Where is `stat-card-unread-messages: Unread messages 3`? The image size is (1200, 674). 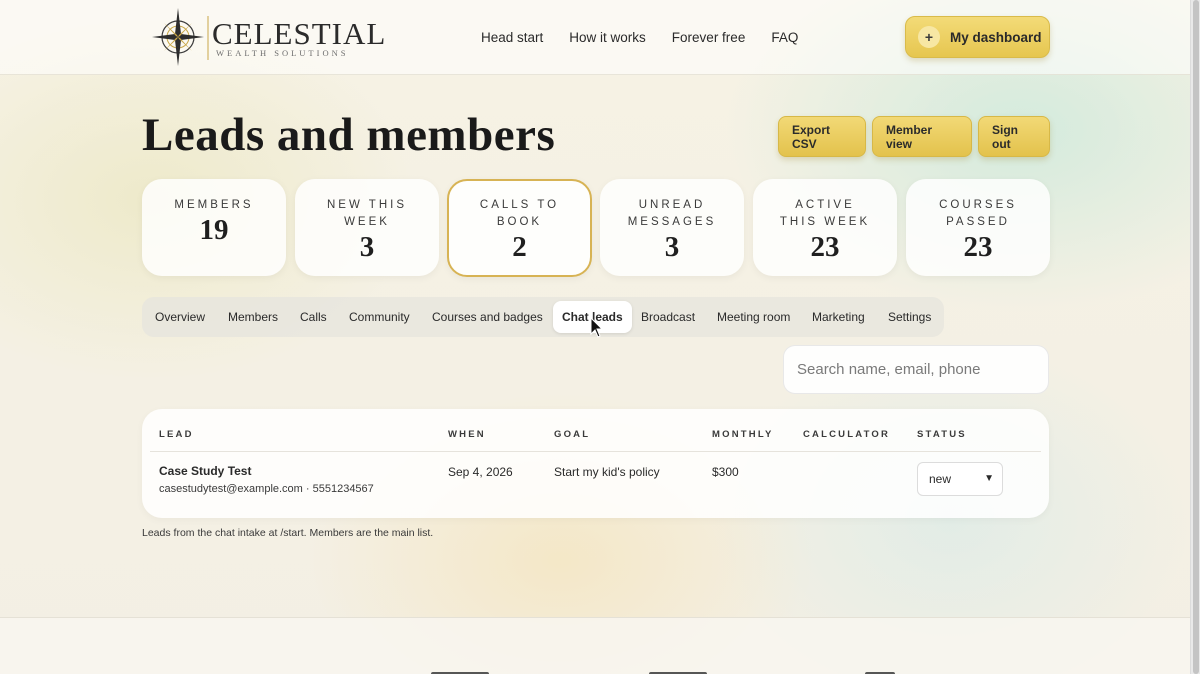
stat-card-unread-messages: Unread messages 3 is located at coordinates (672, 227).